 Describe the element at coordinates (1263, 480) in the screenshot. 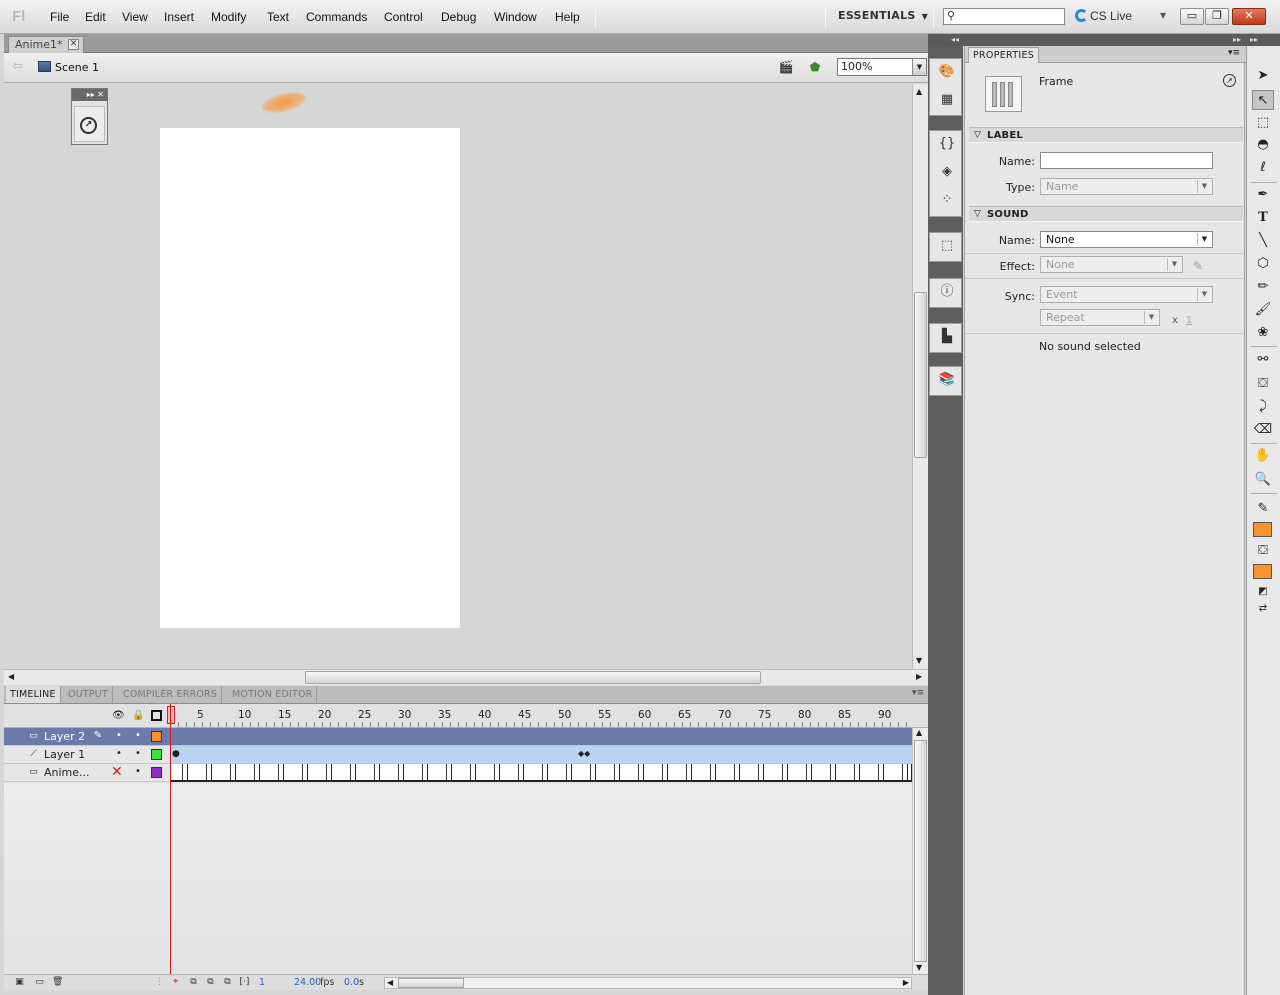

I see `zoom-tool-icon: 🔍` at that location.